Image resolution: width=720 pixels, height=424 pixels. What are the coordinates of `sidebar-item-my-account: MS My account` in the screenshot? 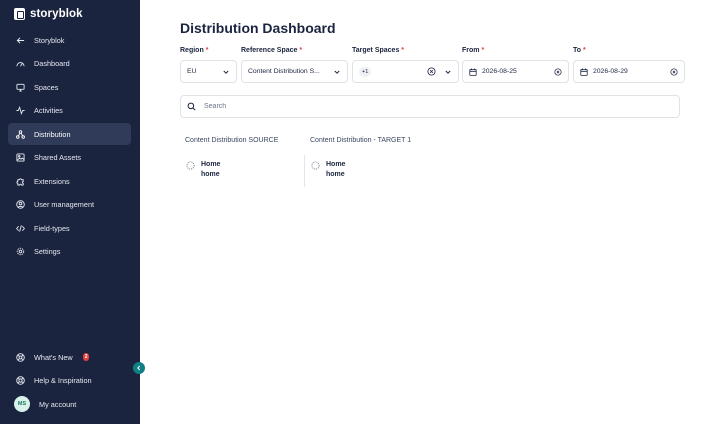 It's located at (69, 404).